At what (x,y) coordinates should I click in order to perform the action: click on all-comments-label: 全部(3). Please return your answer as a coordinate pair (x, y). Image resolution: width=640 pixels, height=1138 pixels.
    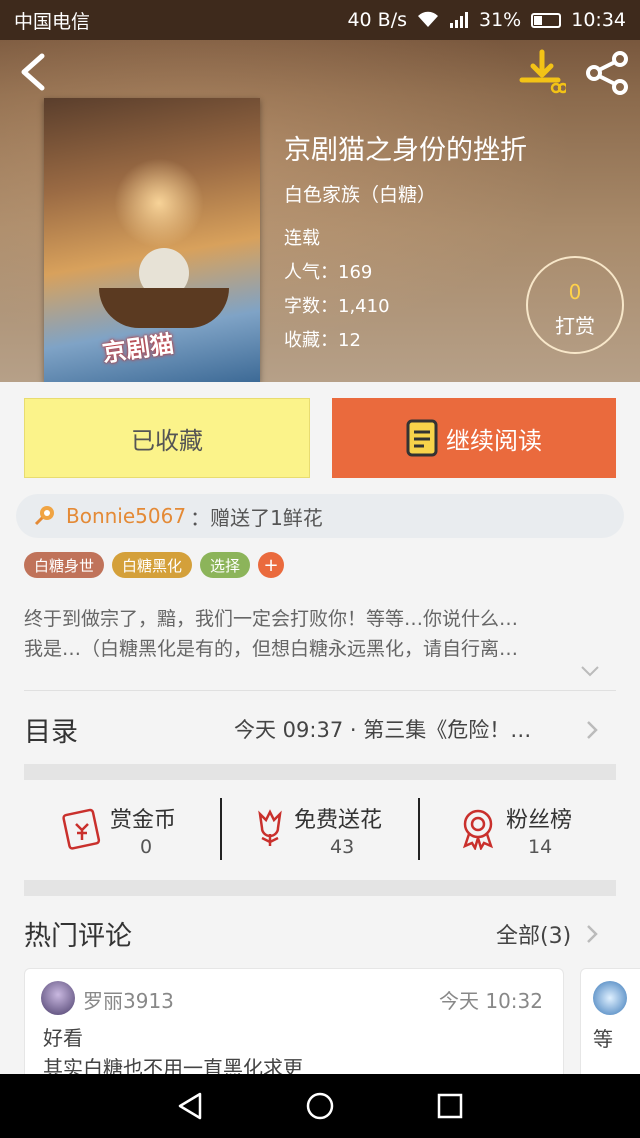
    Looking at the image, I should click on (534, 936).